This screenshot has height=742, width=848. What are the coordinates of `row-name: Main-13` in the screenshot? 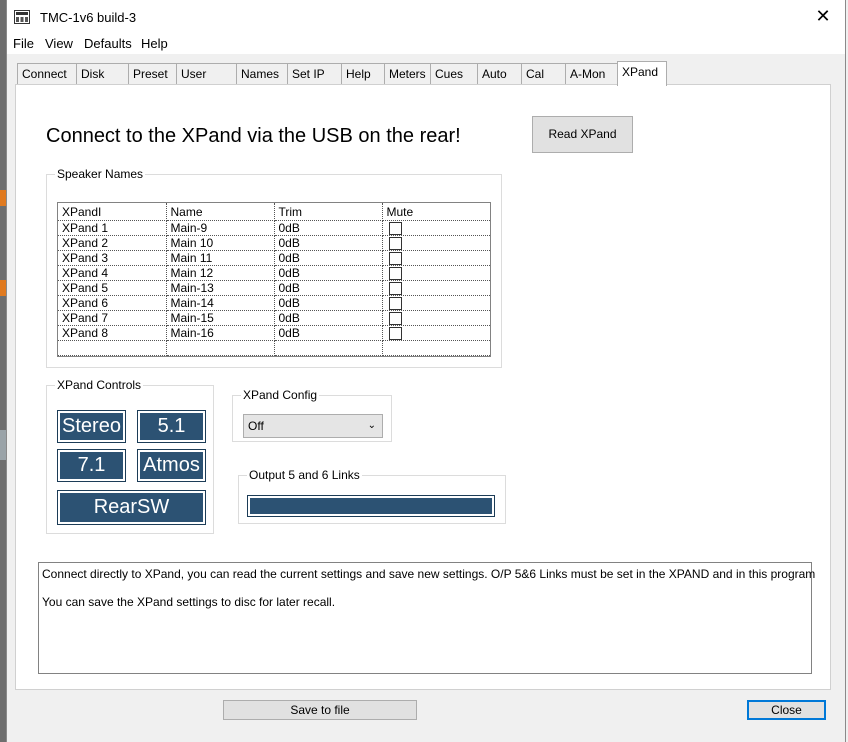 It's located at (220, 288).